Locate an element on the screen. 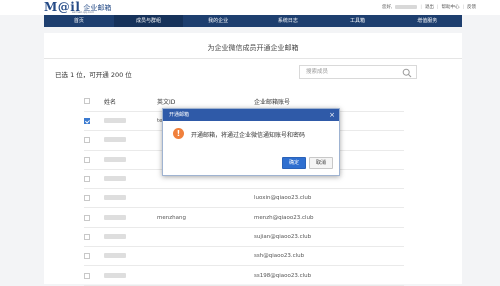 Image resolution: width=500 pixels, height=286 pixels. nav-item-members: 成员与群组 is located at coordinates (148, 21).